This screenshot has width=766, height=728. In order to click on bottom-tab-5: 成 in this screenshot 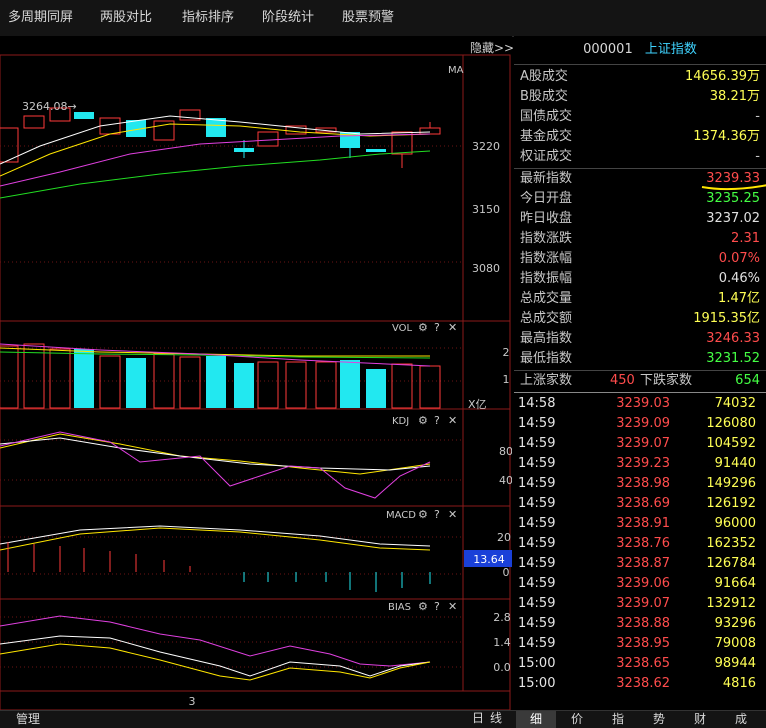, I will do `click(741, 719)`.